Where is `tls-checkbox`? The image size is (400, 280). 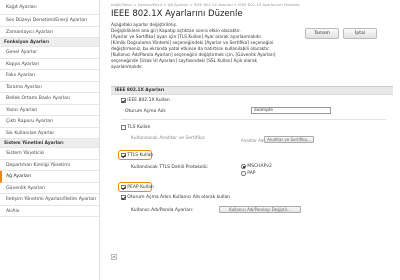
tls-checkbox is located at coordinates (123, 127).